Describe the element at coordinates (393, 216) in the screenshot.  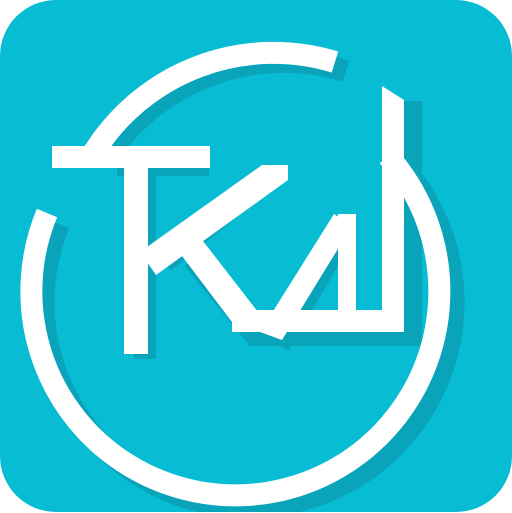
I see `letter-n-right-stem` at that location.